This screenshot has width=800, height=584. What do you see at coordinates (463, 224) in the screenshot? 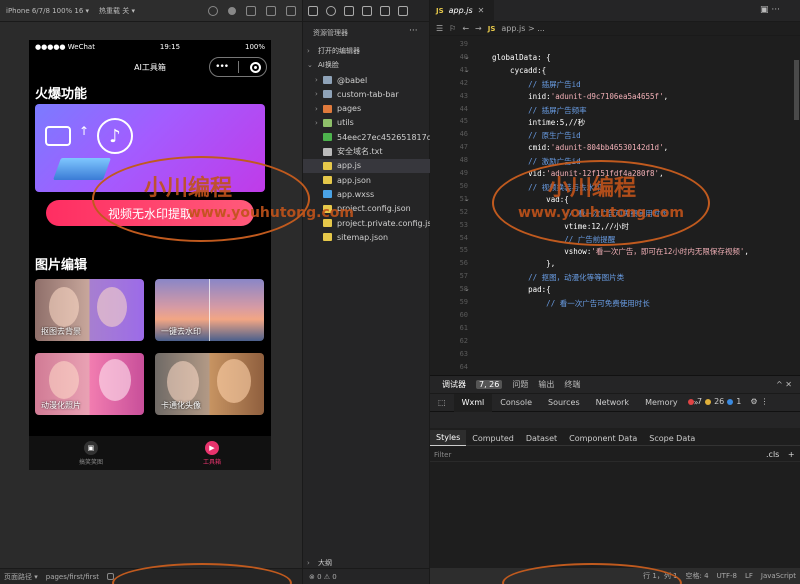
I see `line-number: 53` at bounding box center [463, 224].